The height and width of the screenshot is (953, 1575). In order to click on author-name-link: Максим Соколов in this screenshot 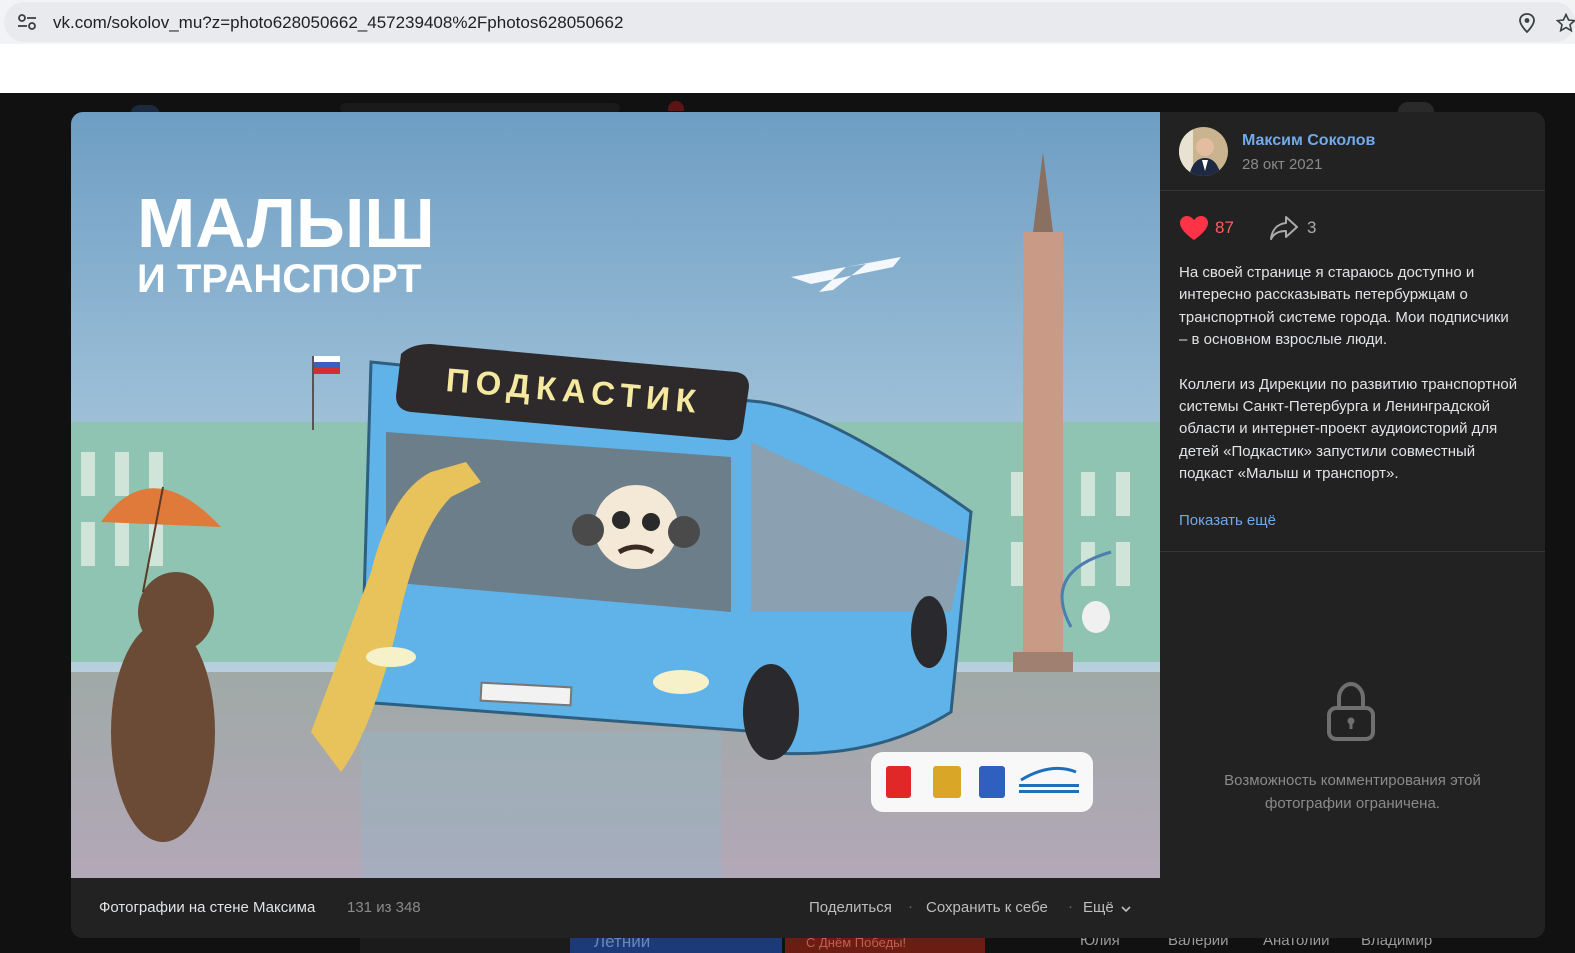, I will do `click(1308, 141)`.